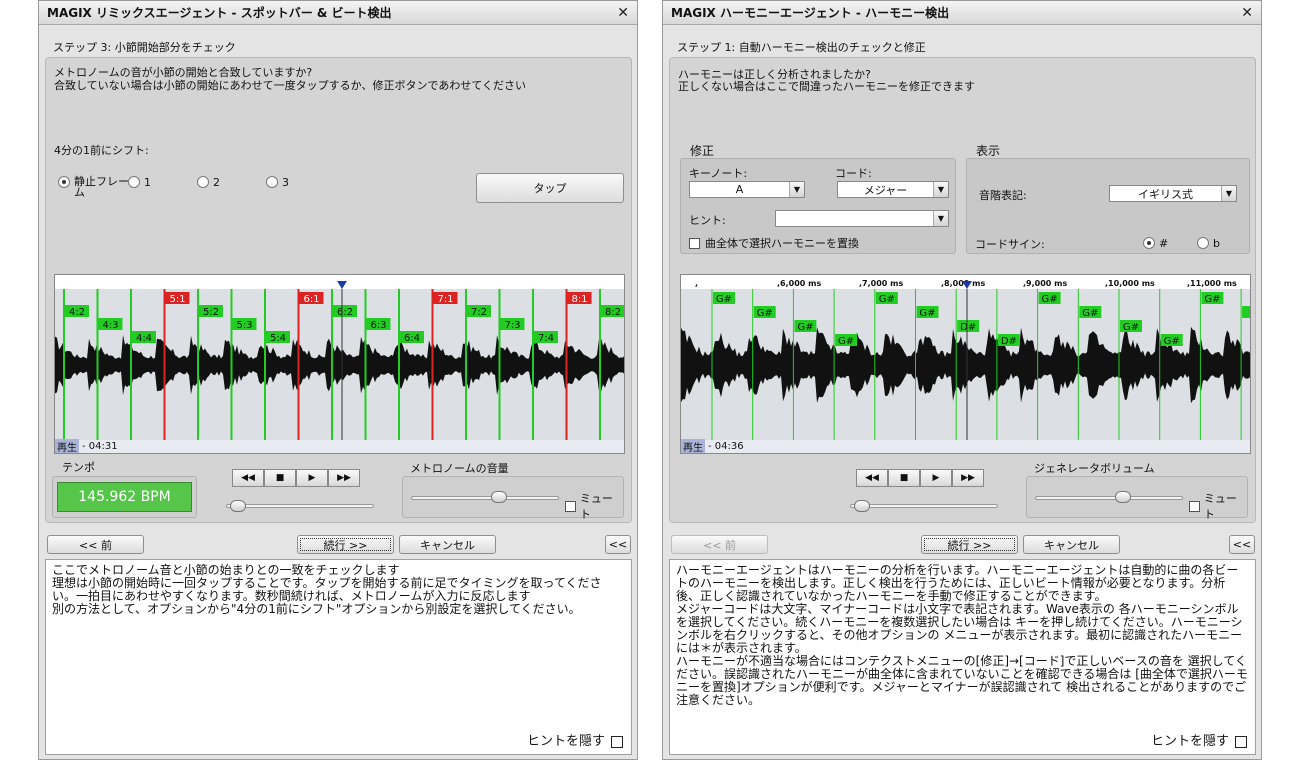 The width and height of the screenshot is (1300, 760). Describe the element at coordinates (219, 13) in the screenshot. I see `window-title: MAGIX リミックスエージェント - スポットバー & ビート検出` at that location.